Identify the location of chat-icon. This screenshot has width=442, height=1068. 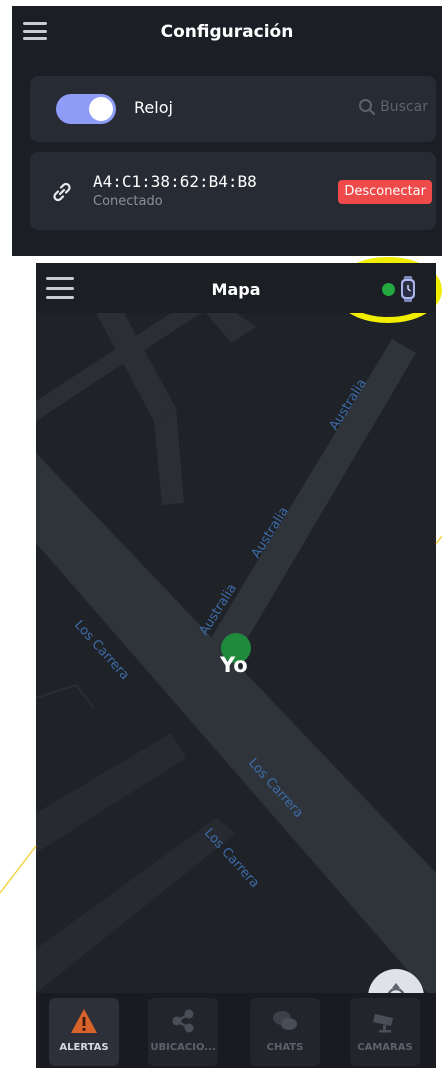
(285, 1020).